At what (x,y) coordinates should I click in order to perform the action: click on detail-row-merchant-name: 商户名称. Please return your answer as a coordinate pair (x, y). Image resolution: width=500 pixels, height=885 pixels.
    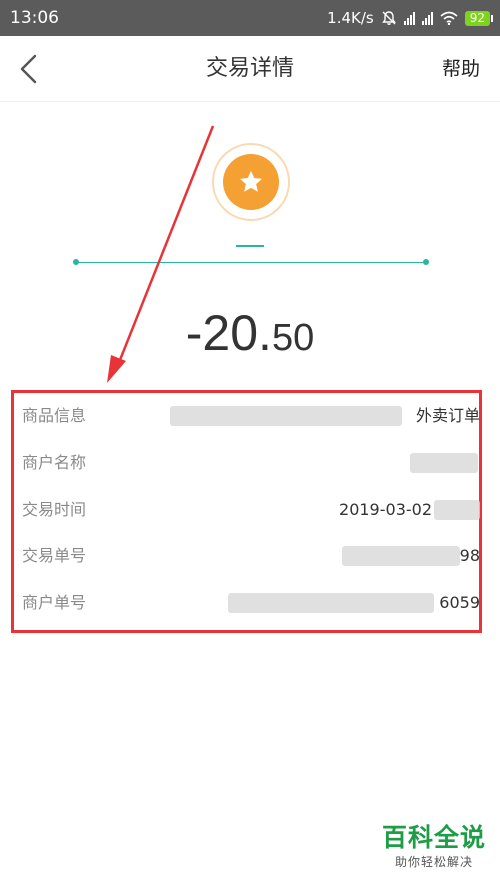
    Looking at the image, I should click on (251, 463).